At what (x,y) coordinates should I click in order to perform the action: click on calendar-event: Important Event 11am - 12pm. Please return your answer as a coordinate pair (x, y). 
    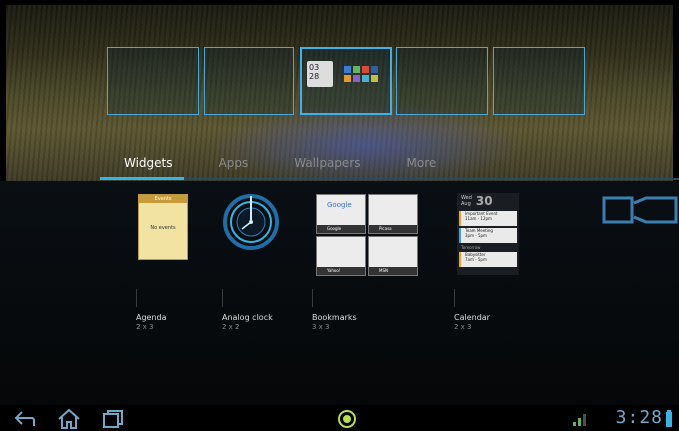
    Looking at the image, I should click on (488, 218).